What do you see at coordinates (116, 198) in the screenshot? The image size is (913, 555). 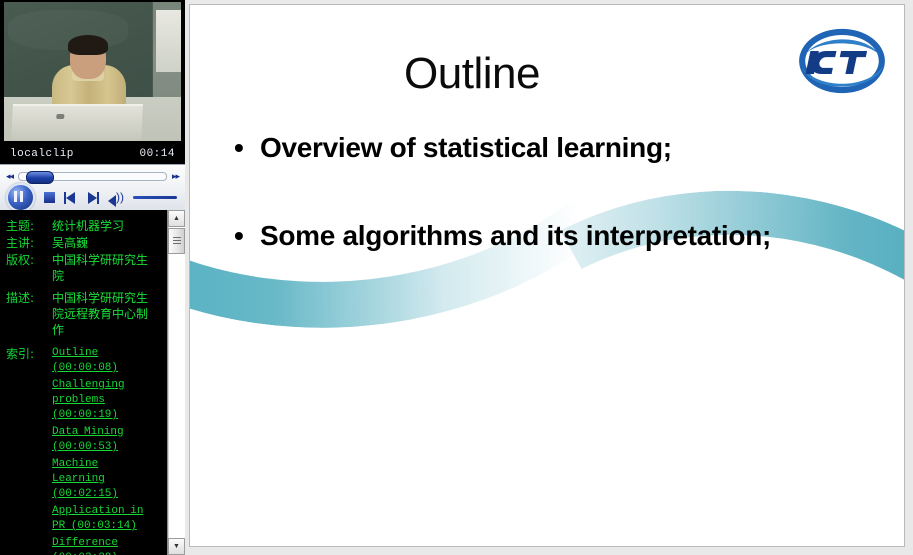 I see `volume-icon` at bounding box center [116, 198].